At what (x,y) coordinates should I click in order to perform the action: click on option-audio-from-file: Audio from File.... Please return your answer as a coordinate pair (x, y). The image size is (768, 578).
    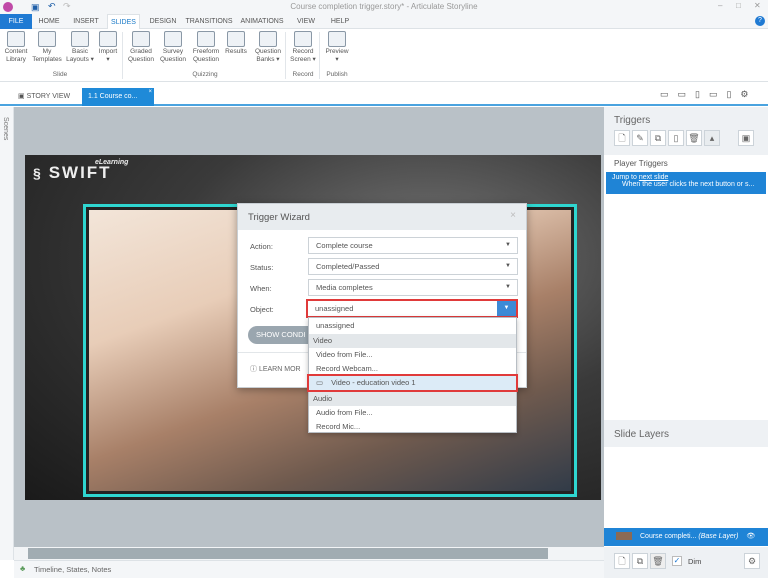
    Looking at the image, I should click on (412, 413).